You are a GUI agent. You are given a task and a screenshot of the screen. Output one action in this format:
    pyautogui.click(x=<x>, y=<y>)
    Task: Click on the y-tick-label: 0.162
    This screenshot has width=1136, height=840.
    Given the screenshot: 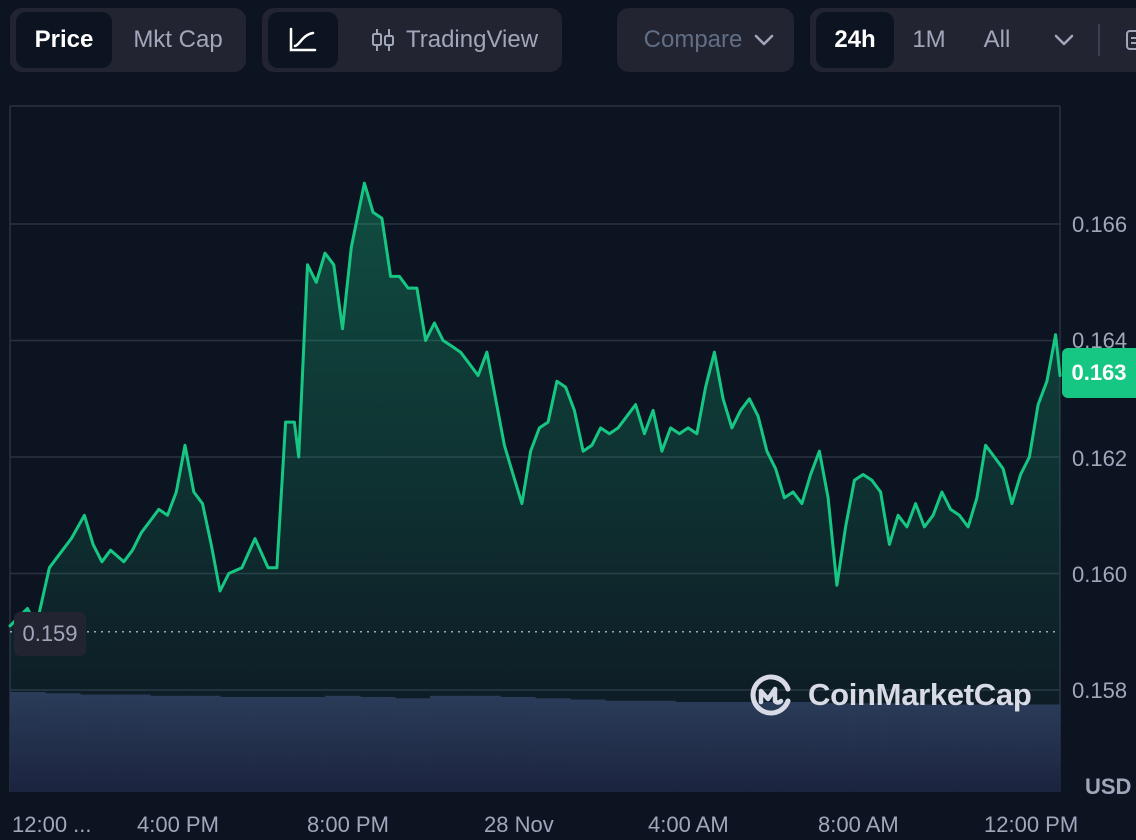 What is the action you would take?
    pyautogui.click(x=1100, y=458)
    